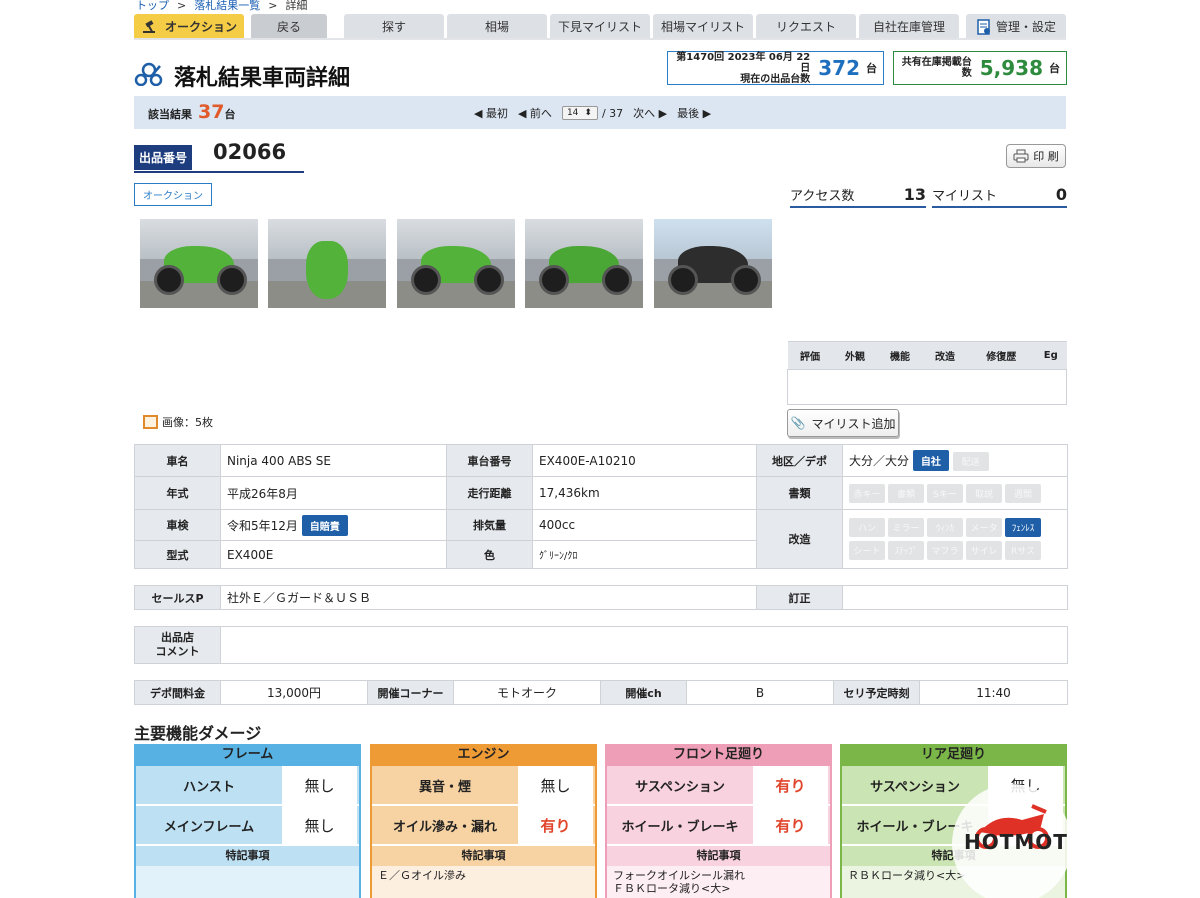  What do you see at coordinates (489, 493) in the screenshot?
I see `spec-label: 走行距離` at bounding box center [489, 493].